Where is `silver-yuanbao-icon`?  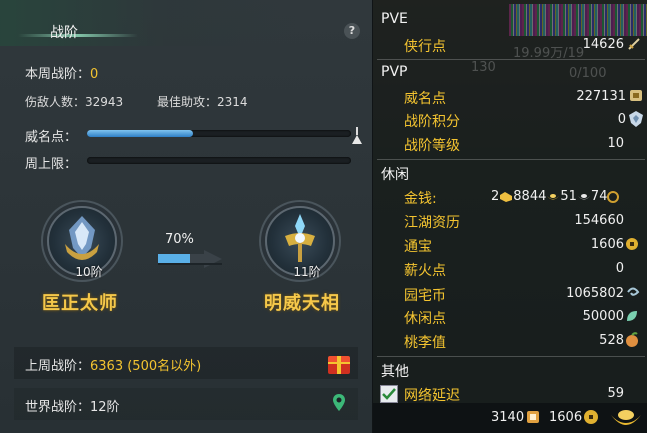
silver-yuanbao-icon is located at coordinates (583, 196).